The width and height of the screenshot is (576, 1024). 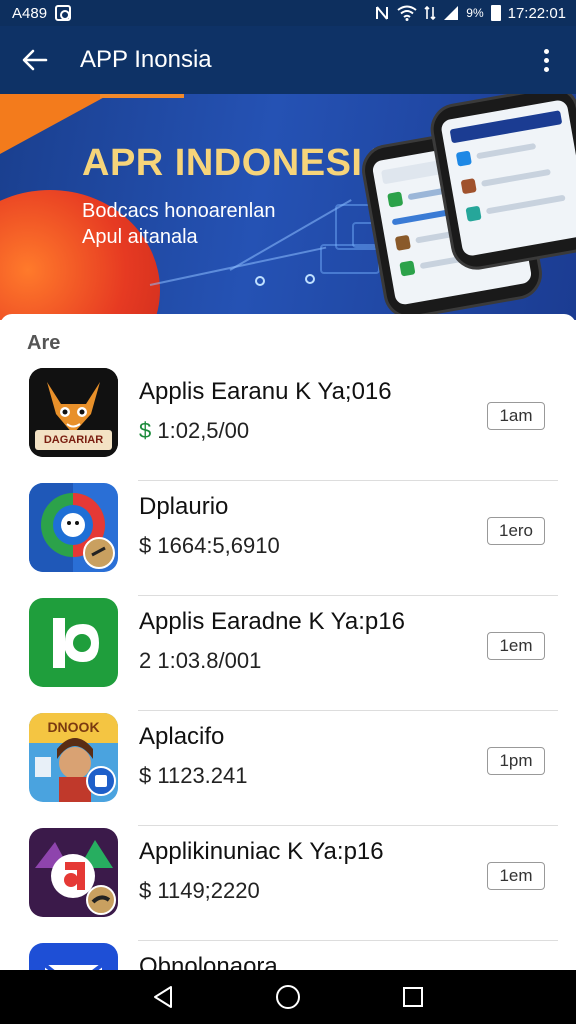 What do you see at coordinates (288, 883) in the screenshot?
I see `list-item: Applikinuniac K Ya:p16 $ 1149;2220 1em` at bounding box center [288, 883].